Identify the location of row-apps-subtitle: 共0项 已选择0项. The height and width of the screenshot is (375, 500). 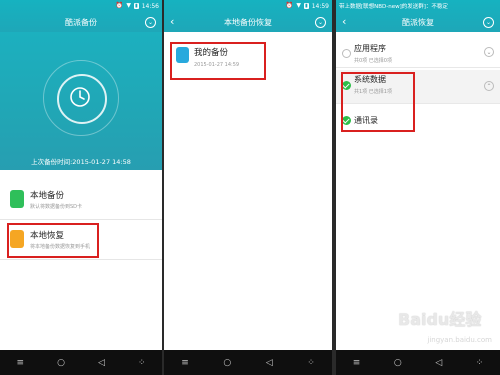
(373, 61).